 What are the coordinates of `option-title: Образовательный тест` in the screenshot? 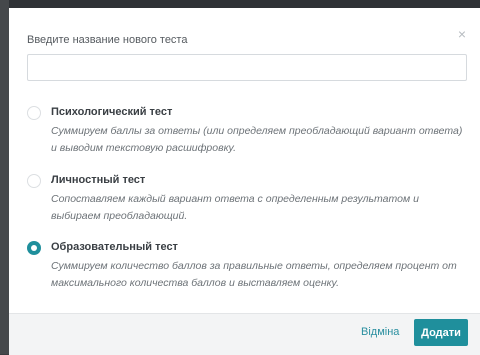 It's located at (114, 247).